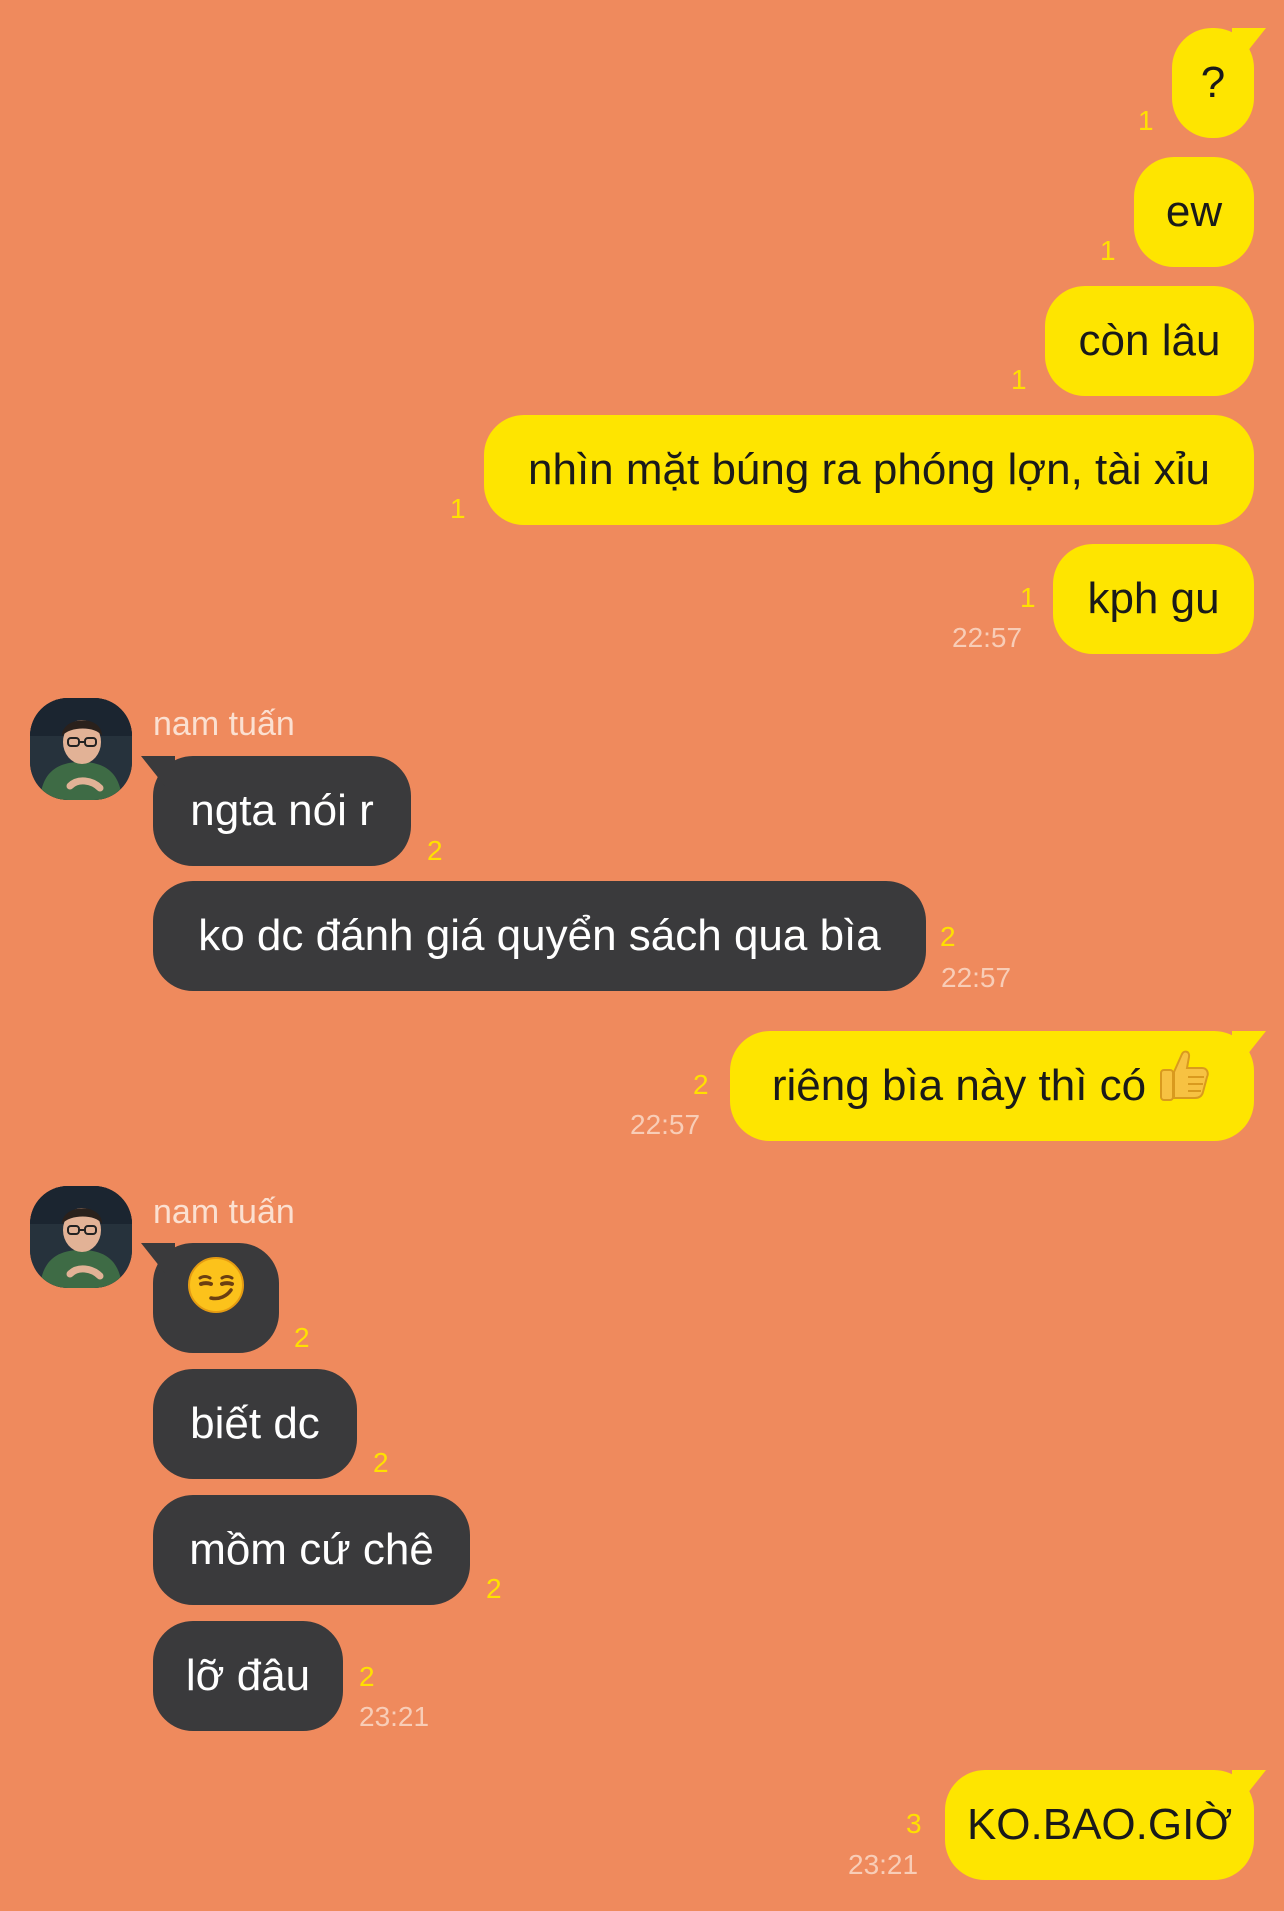  I want to click on message-text: ew, so click(1194, 211).